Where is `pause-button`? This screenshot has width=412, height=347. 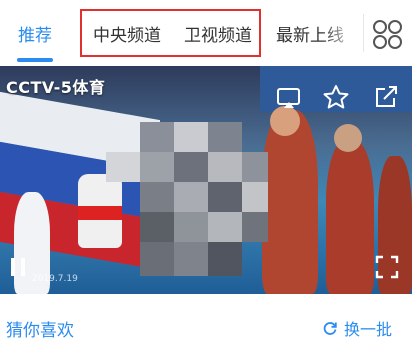
pause-button is located at coordinates (18, 269).